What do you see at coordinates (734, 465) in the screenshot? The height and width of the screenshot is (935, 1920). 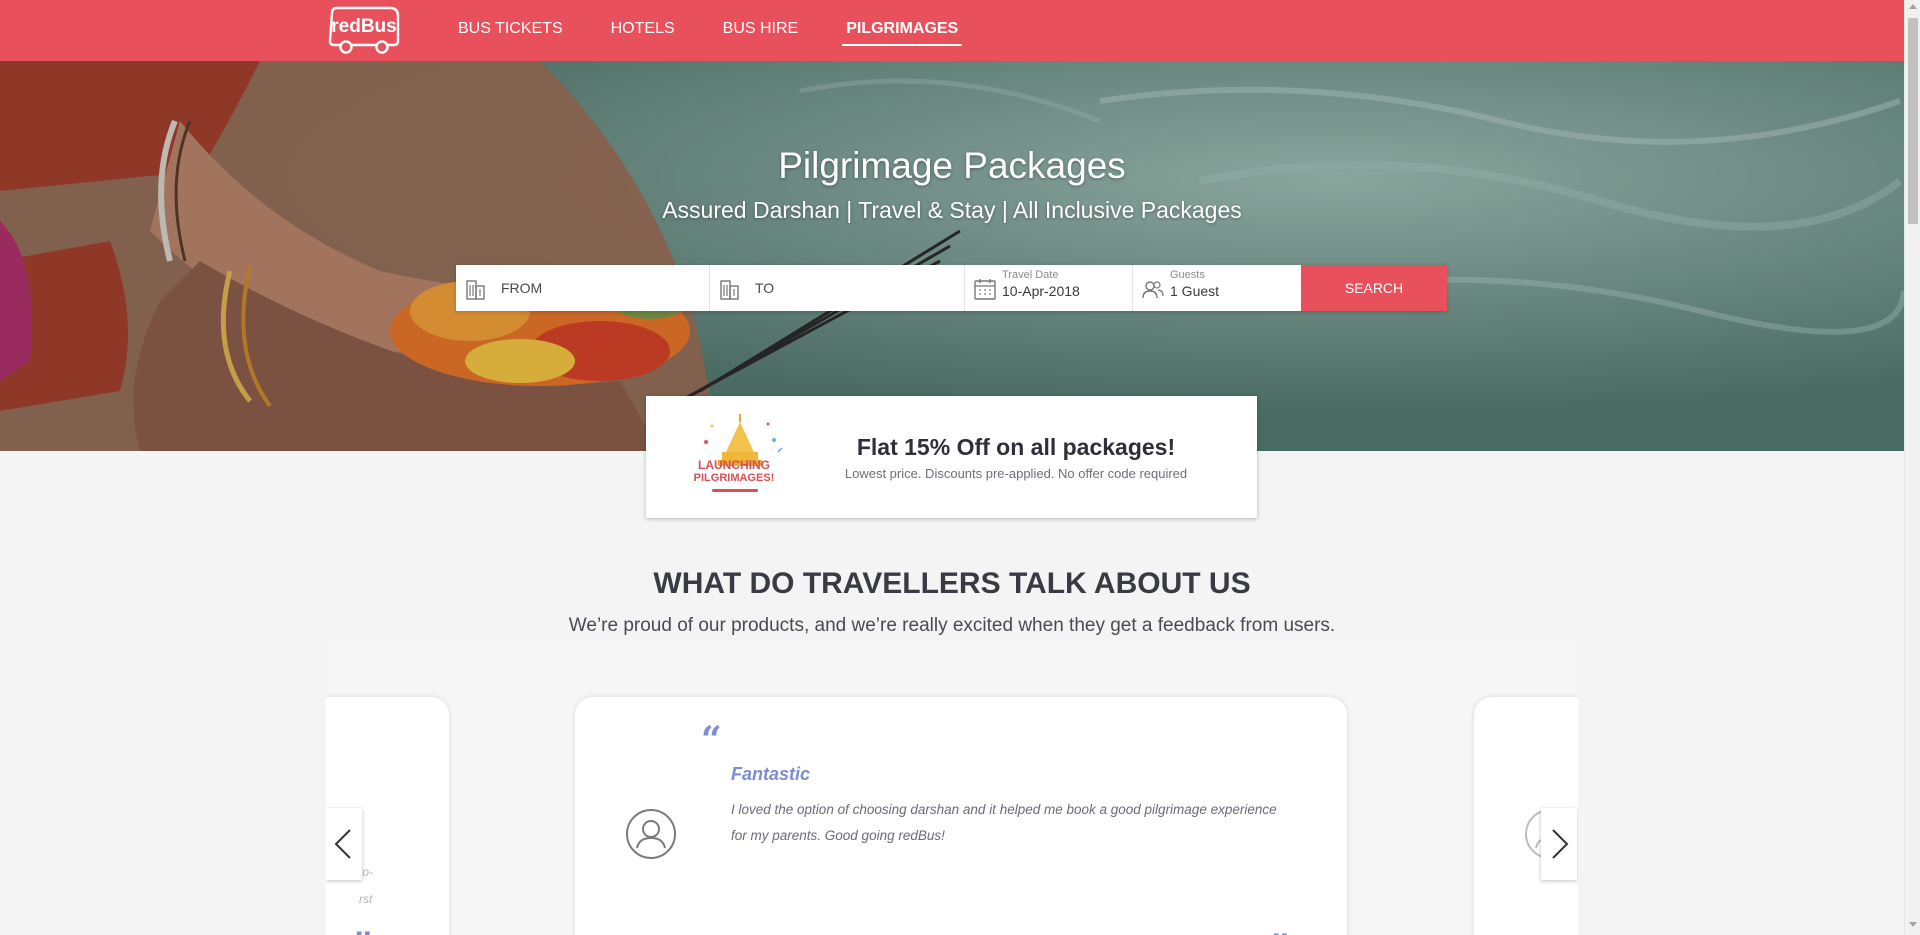 I see `offer-badge-line1: LAUNCHING` at bounding box center [734, 465].